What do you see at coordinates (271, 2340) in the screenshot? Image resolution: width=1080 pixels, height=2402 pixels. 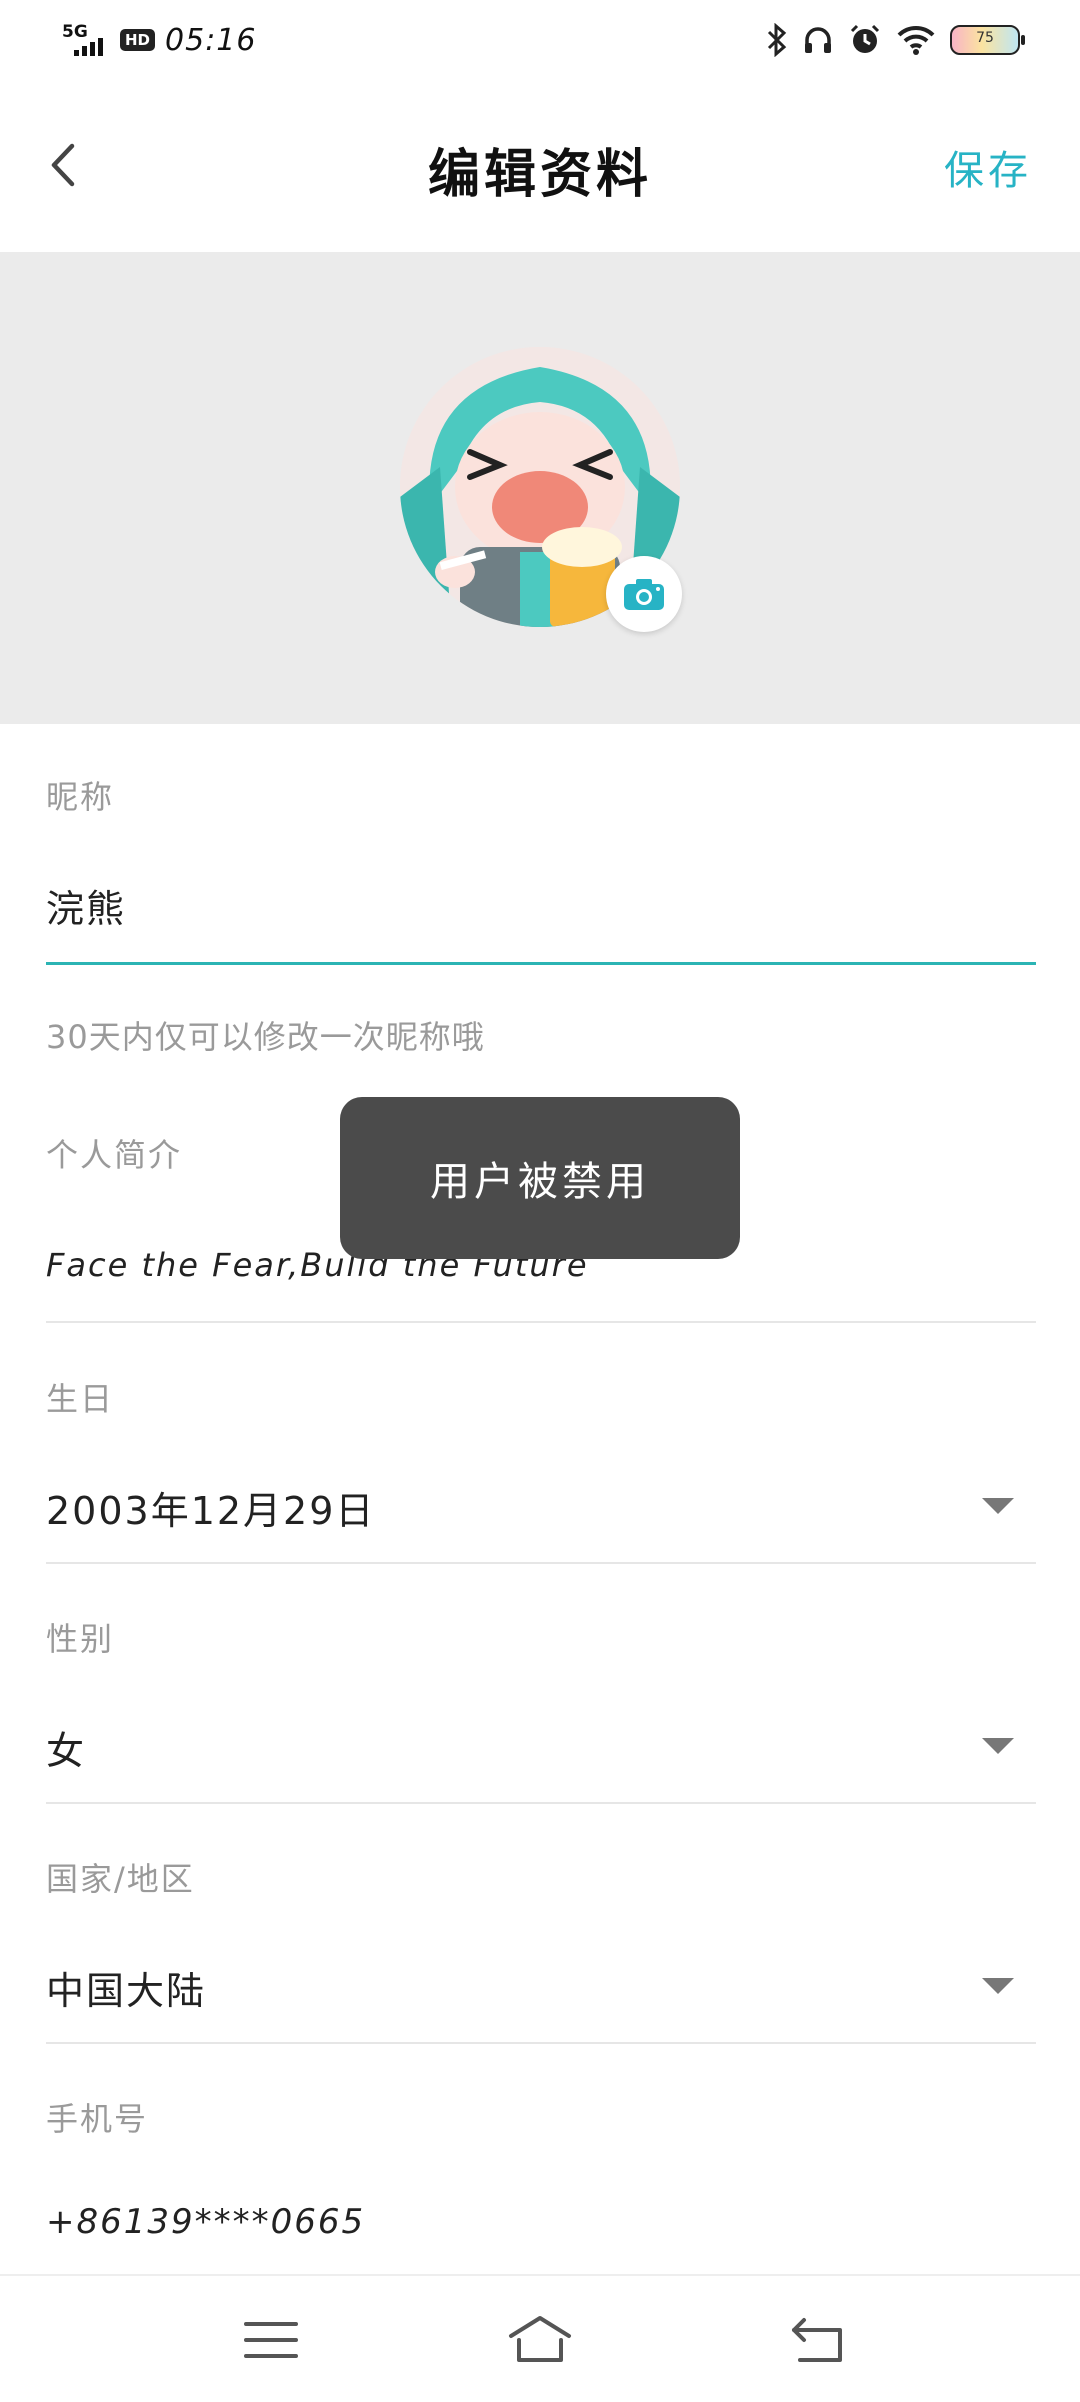 I see `menu-icon` at bounding box center [271, 2340].